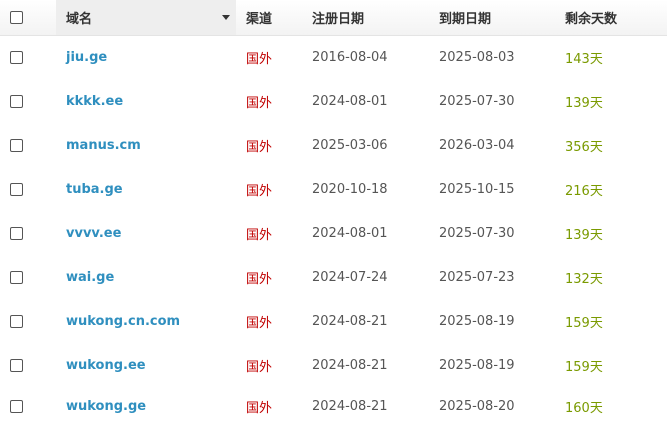 The image size is (667, 426). I want to click on domain-link: wukong.ee, so click(106, 365).